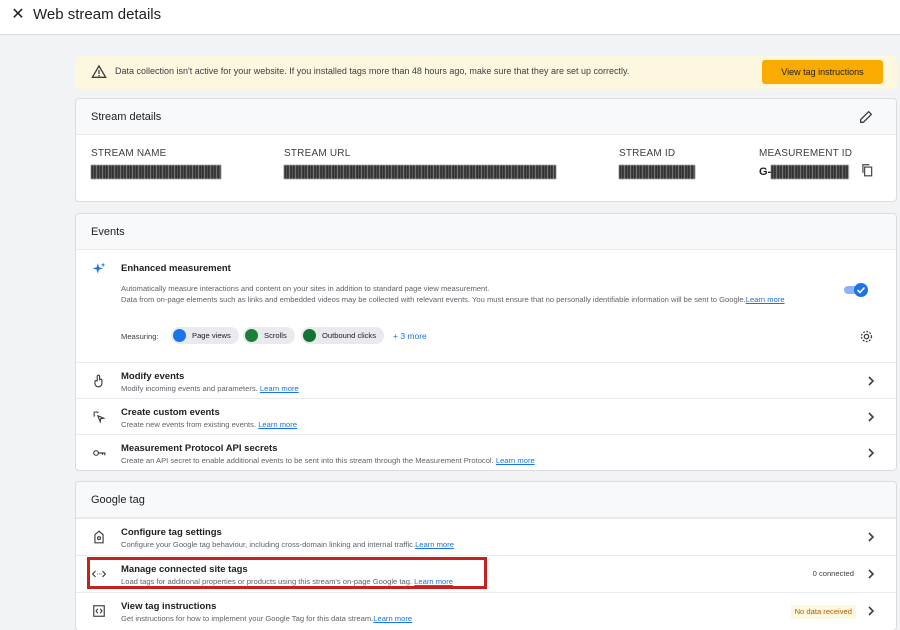 The height and width of the screenshot is (630, 900). Describe the element at coordinates (867, 170) in the screenshot. I see `copy-icon` at that location.